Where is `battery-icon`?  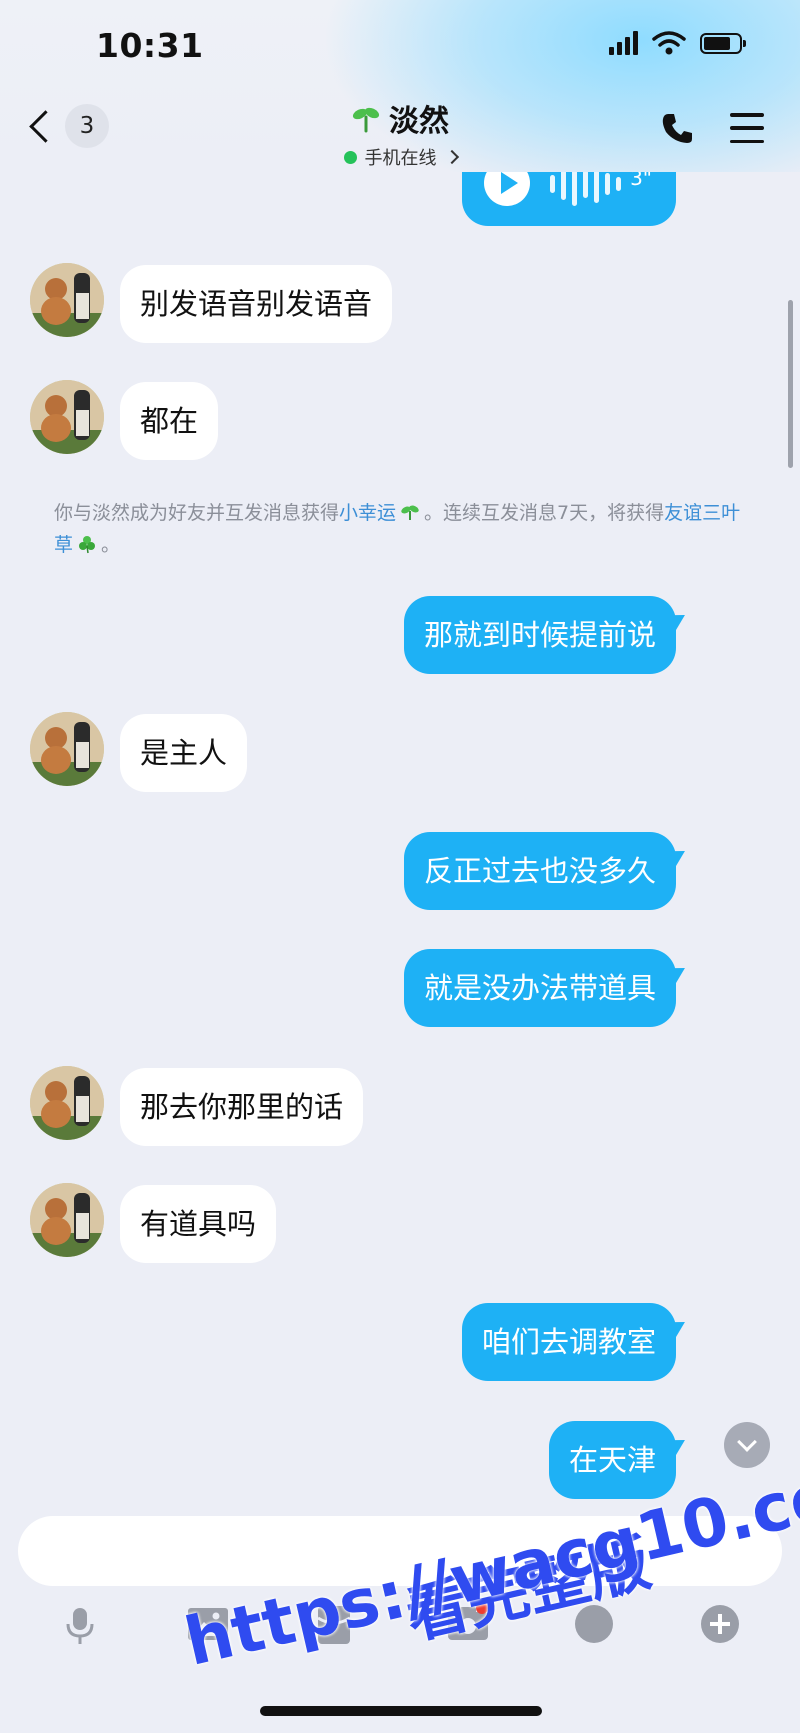 battery-icon is located at coordinates (723, 43).